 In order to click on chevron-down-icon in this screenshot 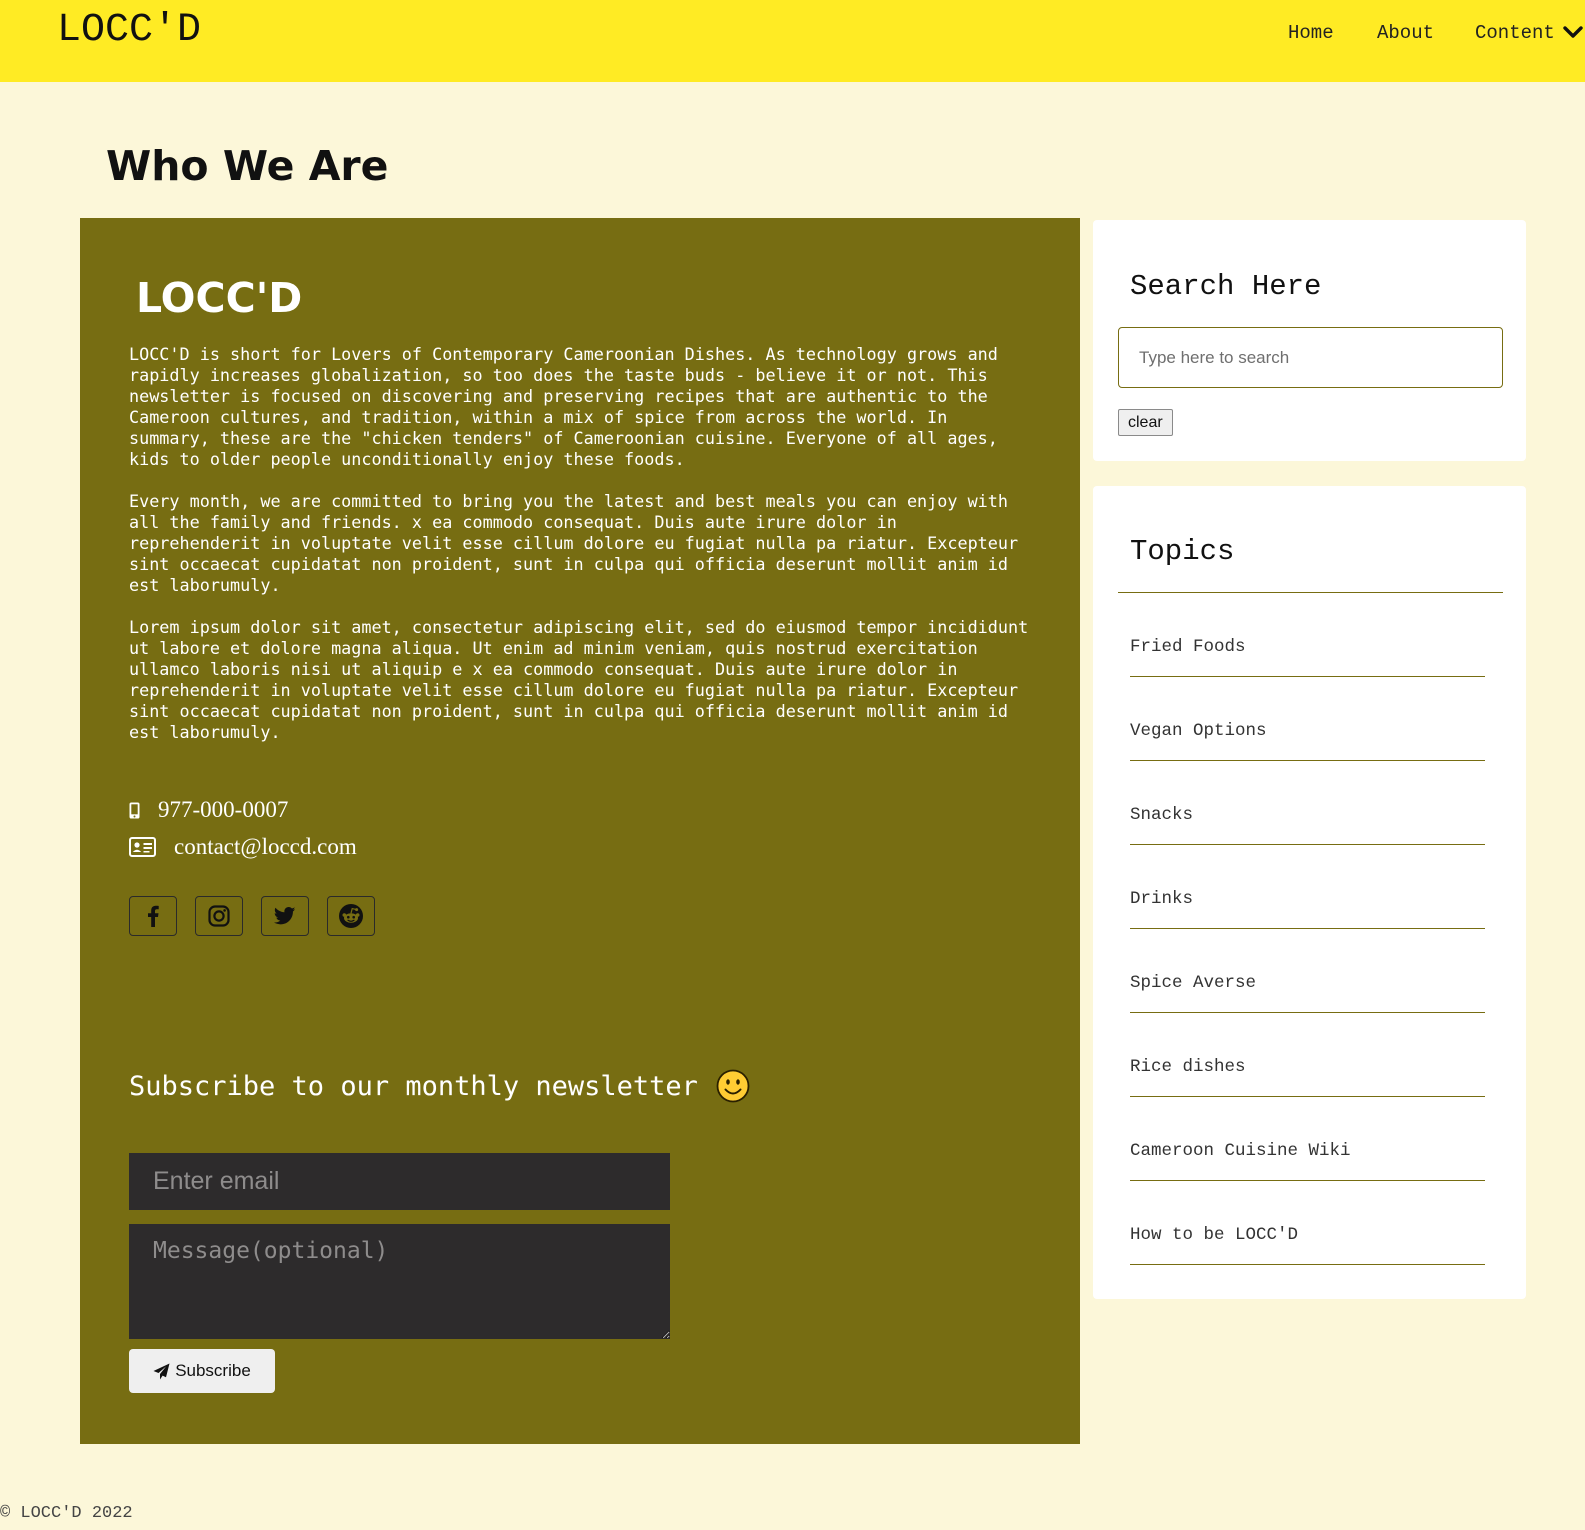, I will do `click(1573, 33)`.